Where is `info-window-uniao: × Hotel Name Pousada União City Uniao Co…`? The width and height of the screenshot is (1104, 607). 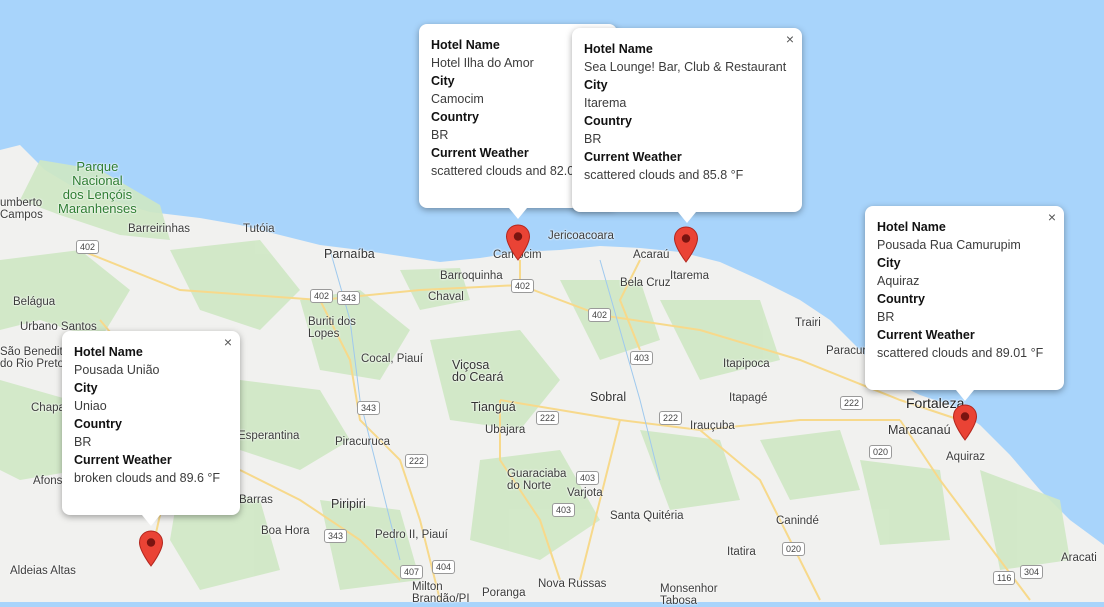
info-window-uniao: × Hotel Name Pousada União City Uniao Co… is located at coordinates (151, 428).